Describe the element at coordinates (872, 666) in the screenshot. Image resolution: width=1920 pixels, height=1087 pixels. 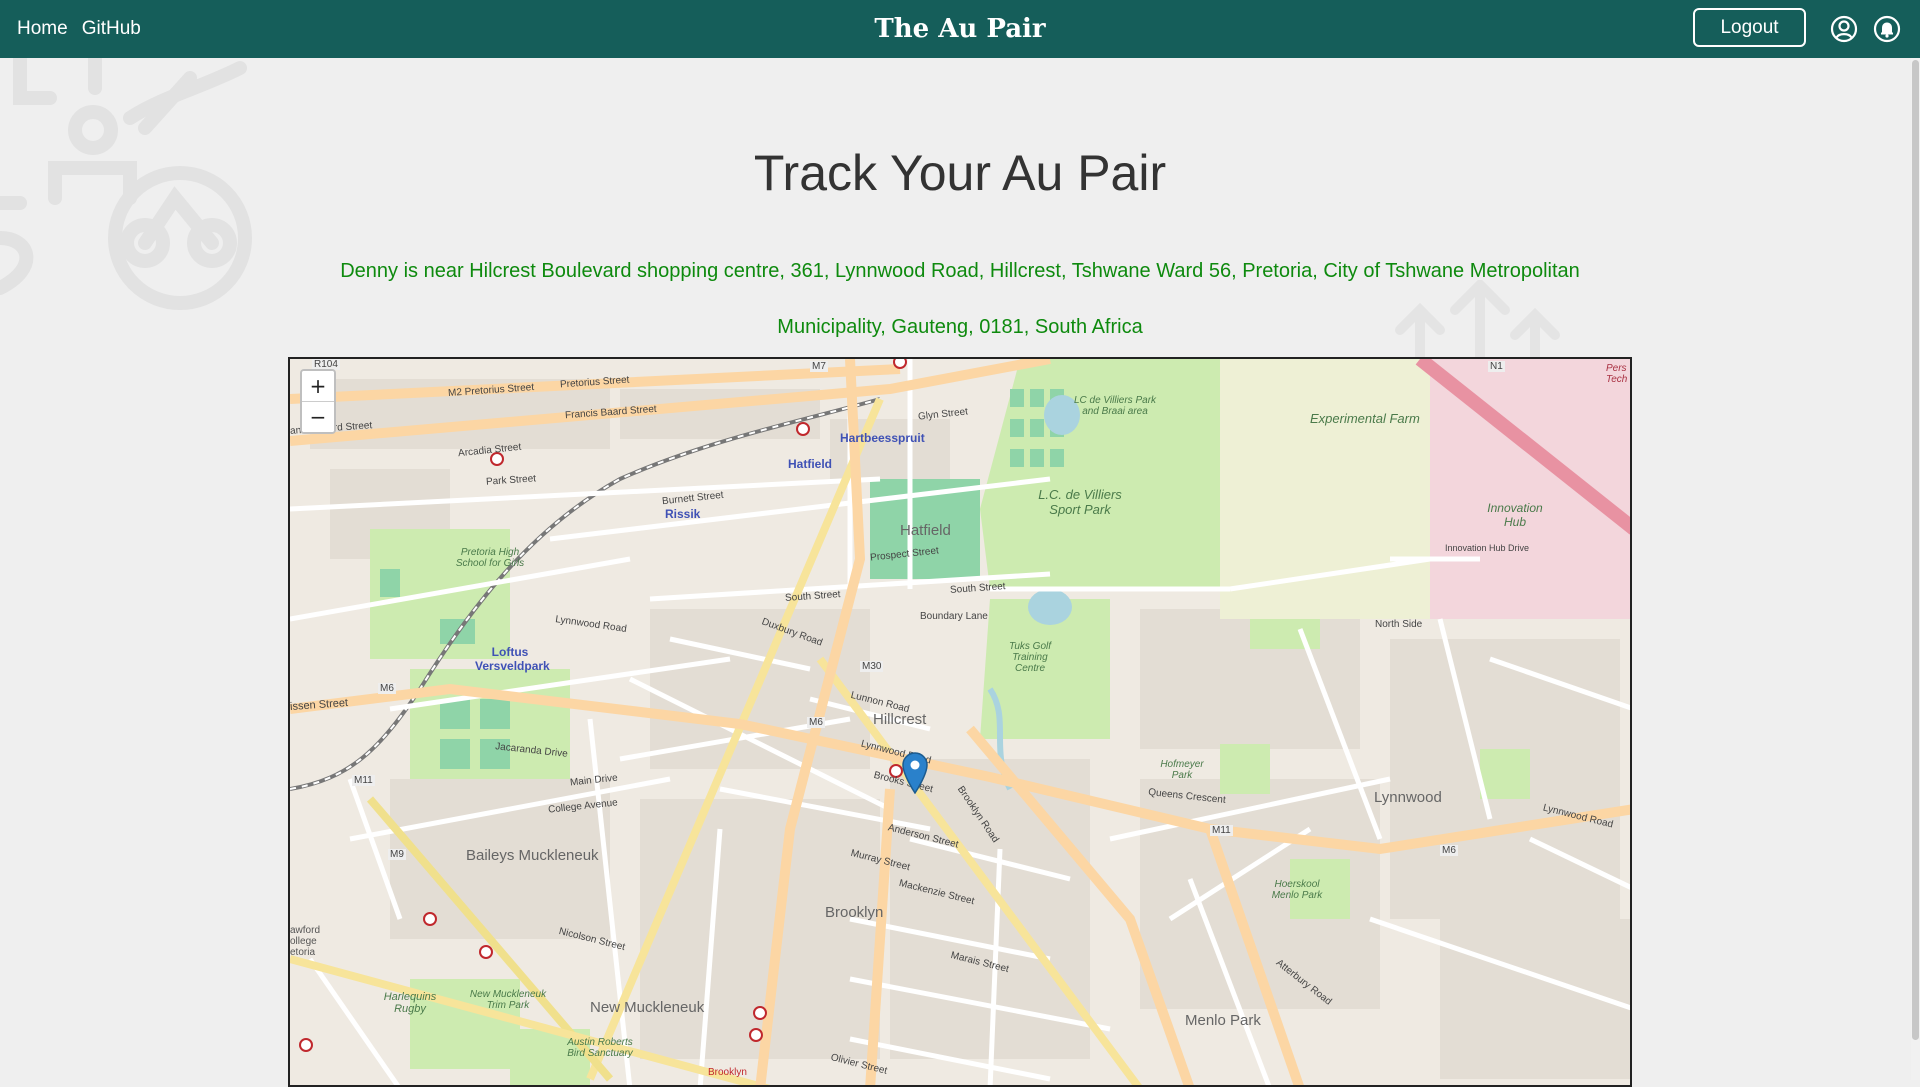
I see `map-shield-m30: M30` at that location.